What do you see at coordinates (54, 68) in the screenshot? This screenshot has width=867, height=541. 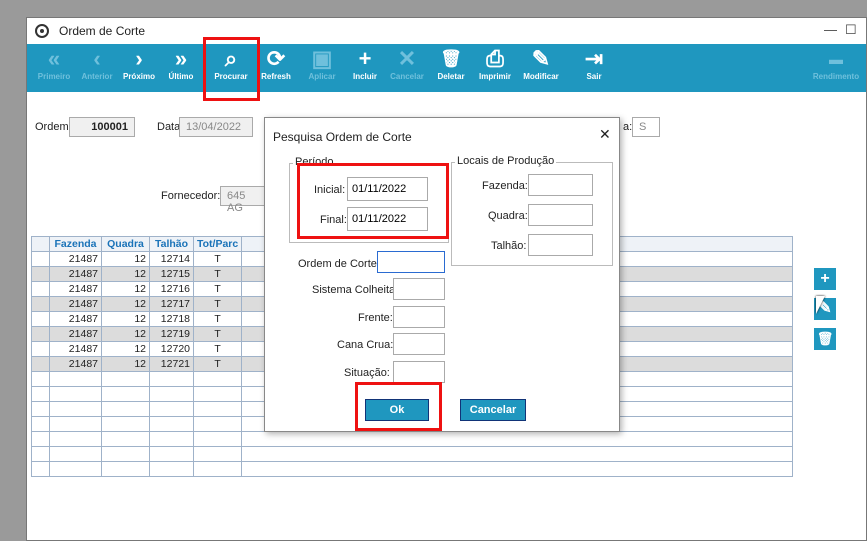 I see `first-button: «Primeiro` at bounding box center [54, 68].